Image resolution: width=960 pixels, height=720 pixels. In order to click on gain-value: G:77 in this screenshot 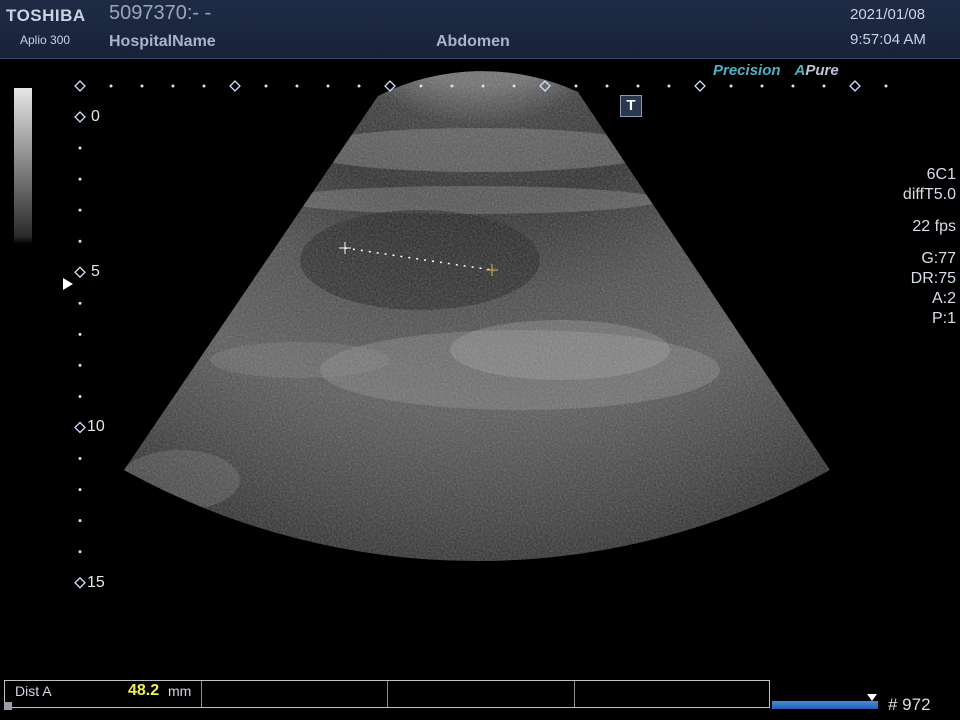, I will do `click(938, 258)`.